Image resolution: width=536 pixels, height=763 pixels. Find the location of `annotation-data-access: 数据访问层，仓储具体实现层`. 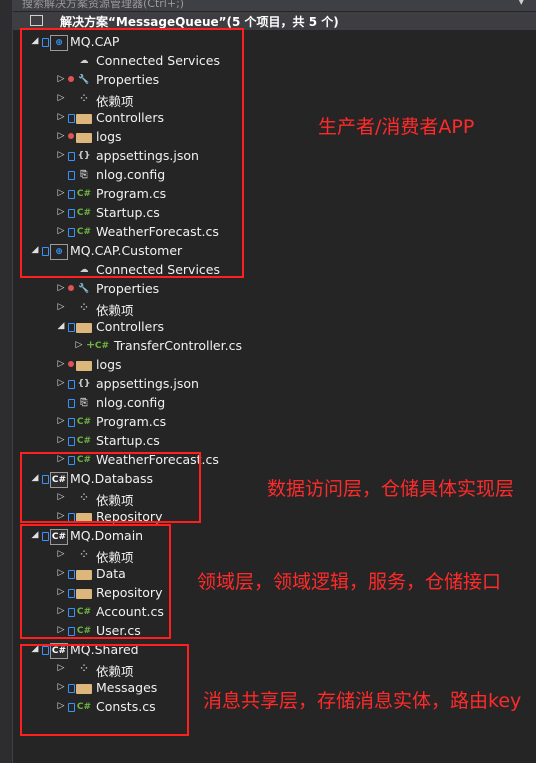

annotation-data-access: 数据访问层，仓储具体实现层 is located at coordinates (391, 489).